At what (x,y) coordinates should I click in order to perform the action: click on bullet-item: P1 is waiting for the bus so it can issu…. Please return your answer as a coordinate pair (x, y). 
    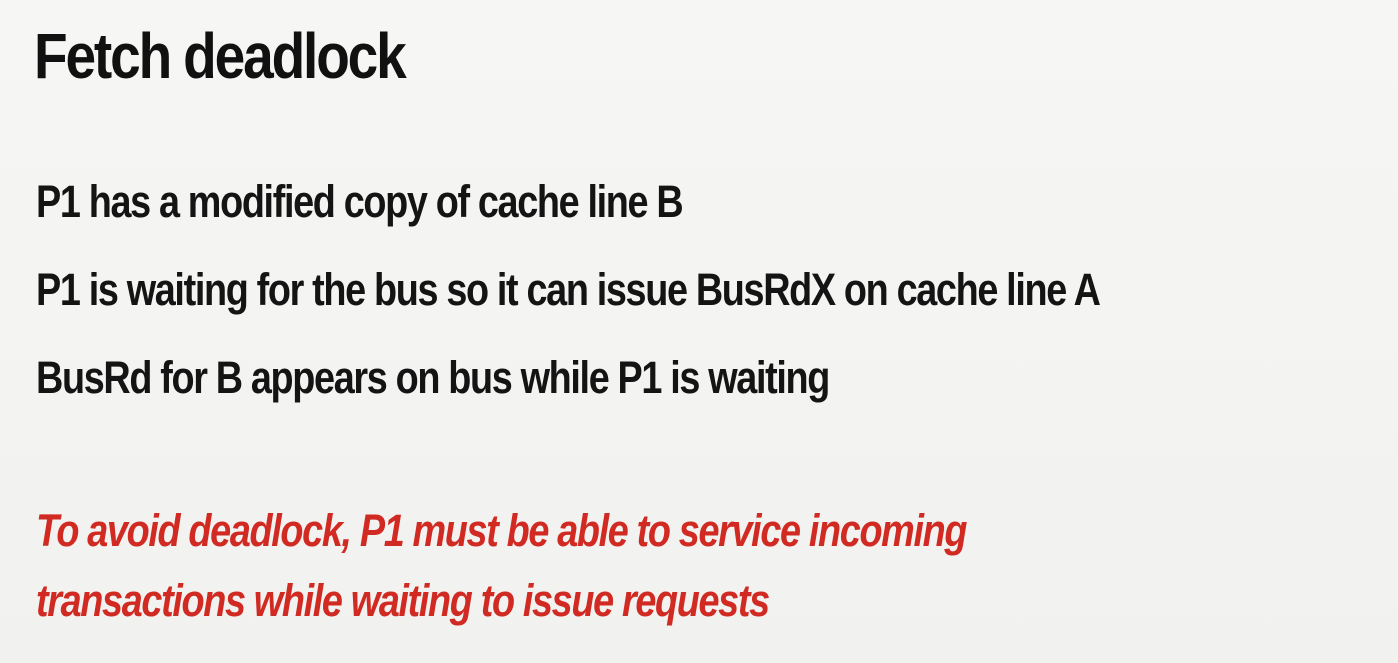
    Looking at the image, I should click on (568, 289).